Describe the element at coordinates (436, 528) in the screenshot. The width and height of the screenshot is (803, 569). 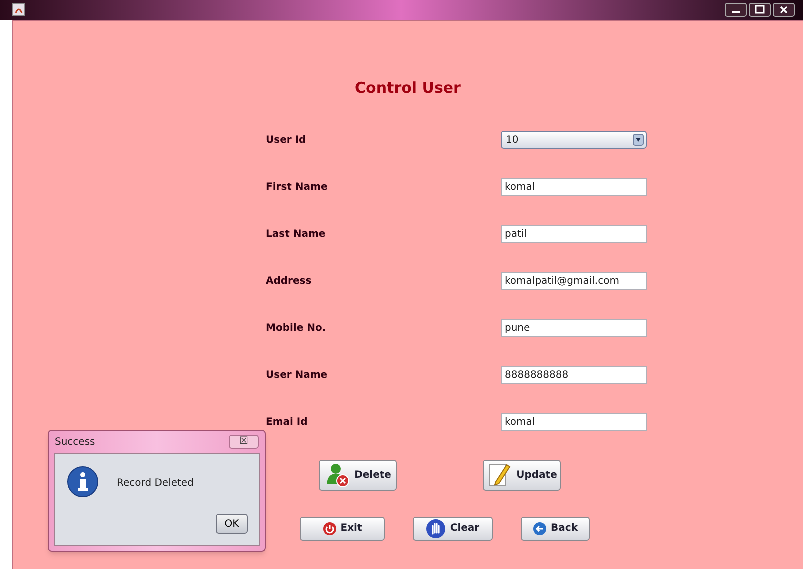
I see `hand-icon` at that location.